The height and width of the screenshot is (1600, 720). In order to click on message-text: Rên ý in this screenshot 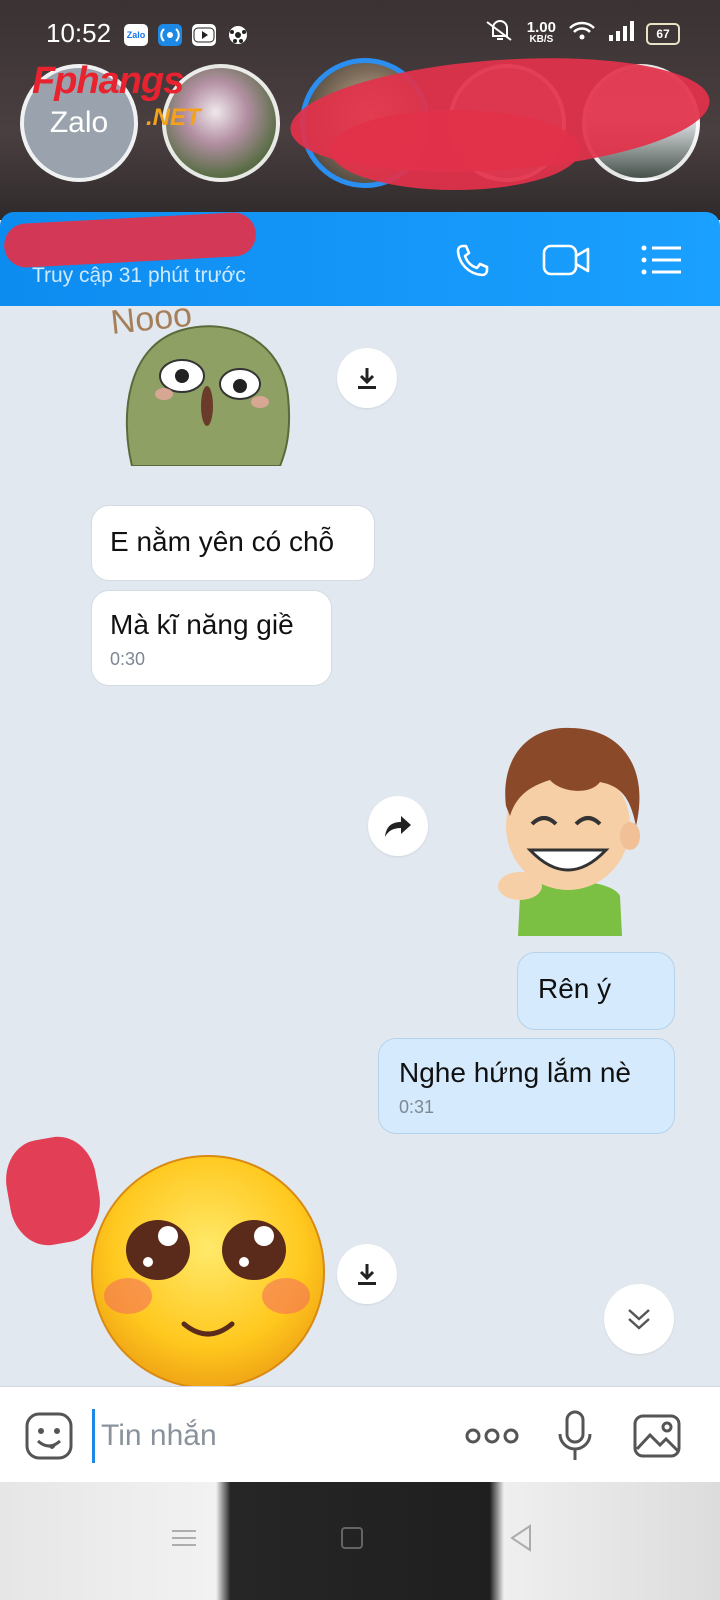, I will do `click(575, 988)`.